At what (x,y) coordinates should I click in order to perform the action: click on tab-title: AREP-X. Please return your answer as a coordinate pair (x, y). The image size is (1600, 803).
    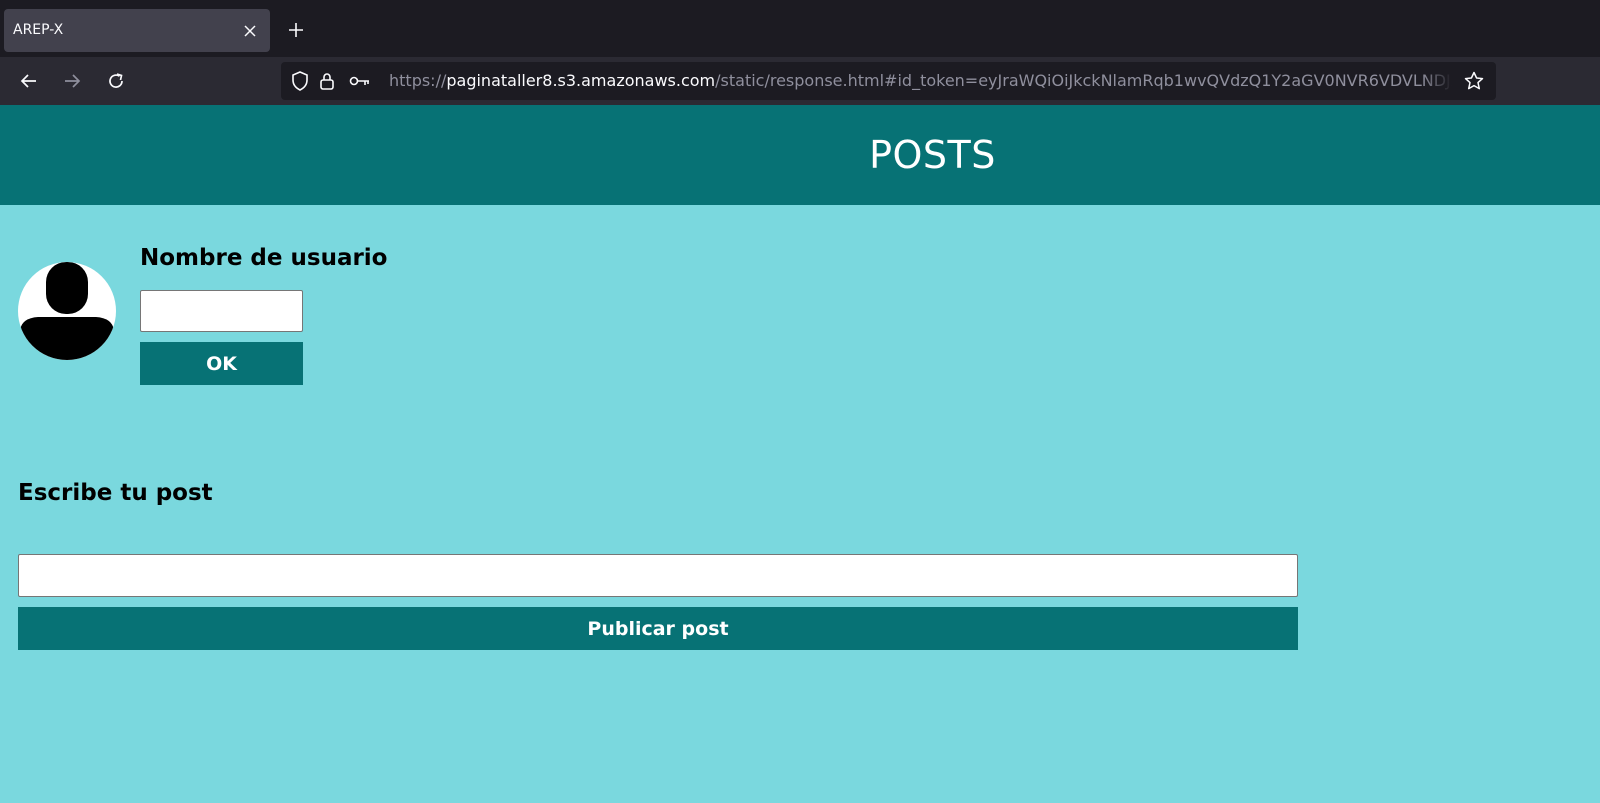
    Looking at the image, I should click on (38, 30).